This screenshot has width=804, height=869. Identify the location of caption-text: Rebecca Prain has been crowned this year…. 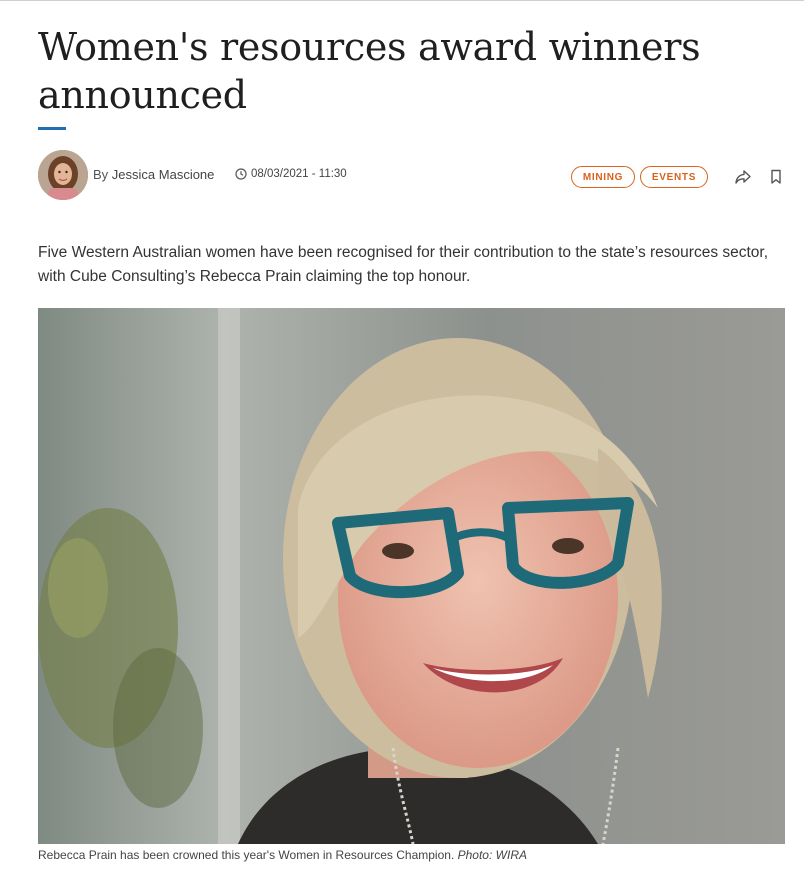
(246, 855).